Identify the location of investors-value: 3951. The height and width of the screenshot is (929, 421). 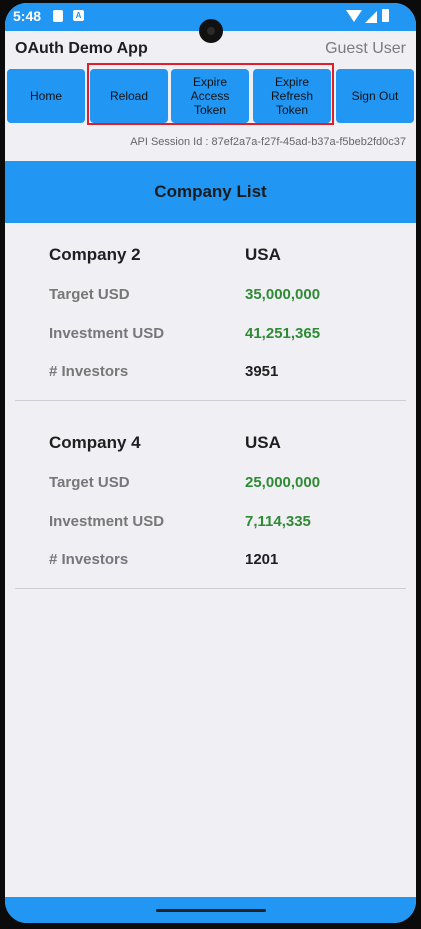
(262, 371).